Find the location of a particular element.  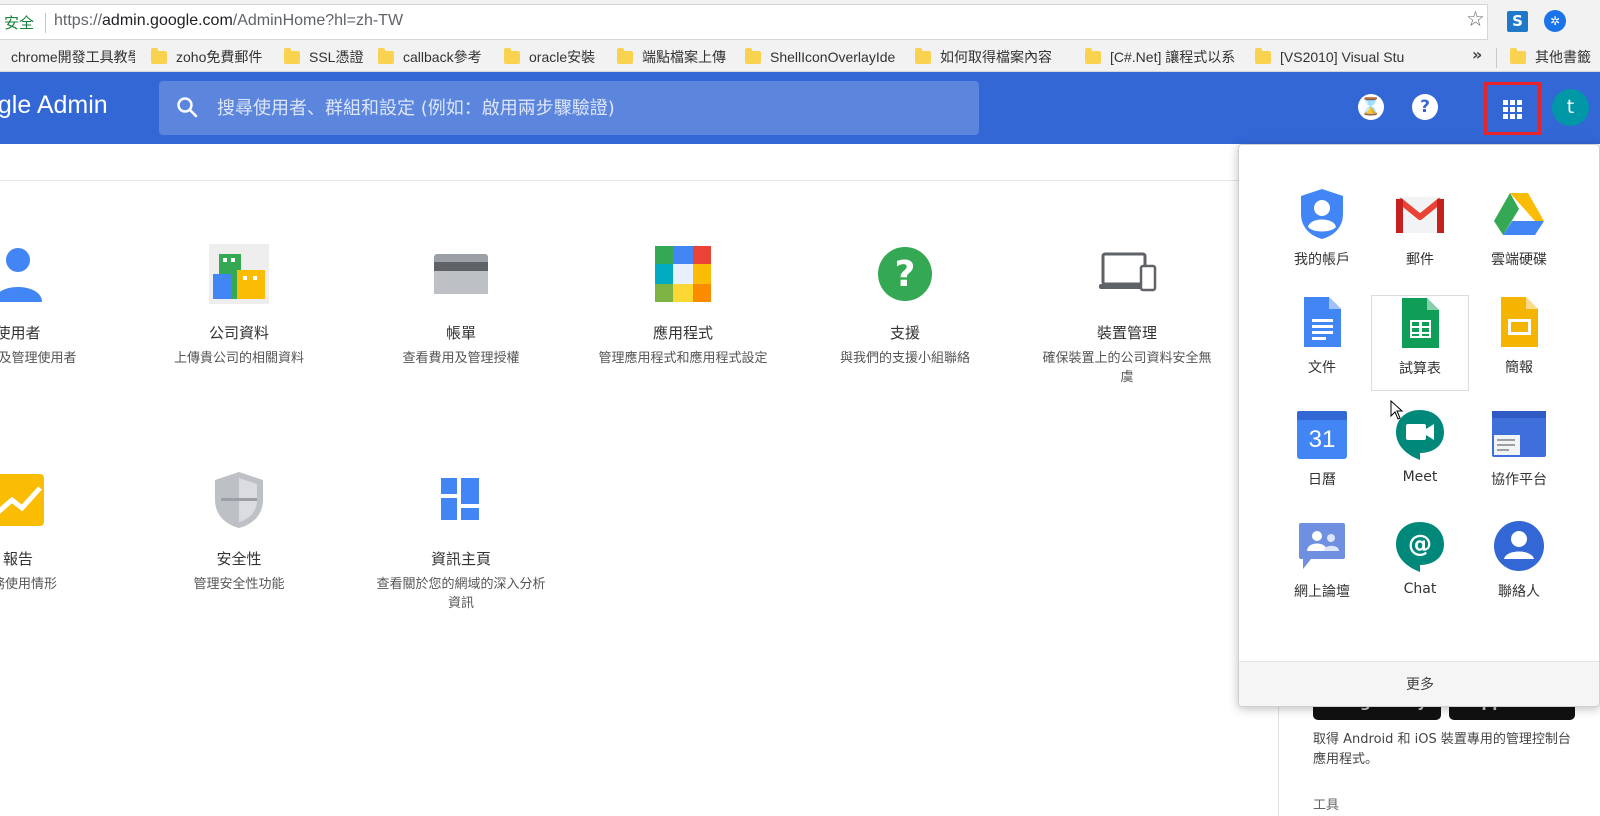

devices-icon is located at coordinates (1127, 274).